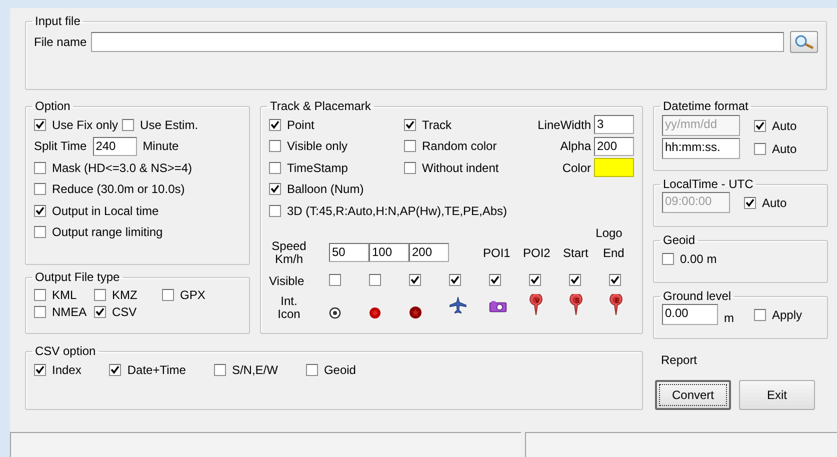 Image resolution: width=837 pixels, height=457 pixels. Describe the element at coordinates (415, 312) in the screenshot. I see `star-icon` at that location.